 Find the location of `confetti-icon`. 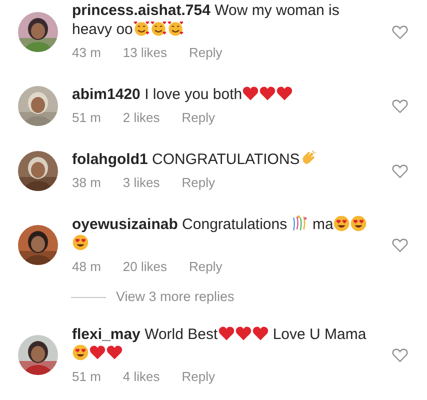

confetti-icon is located at coordinates (299, 223).